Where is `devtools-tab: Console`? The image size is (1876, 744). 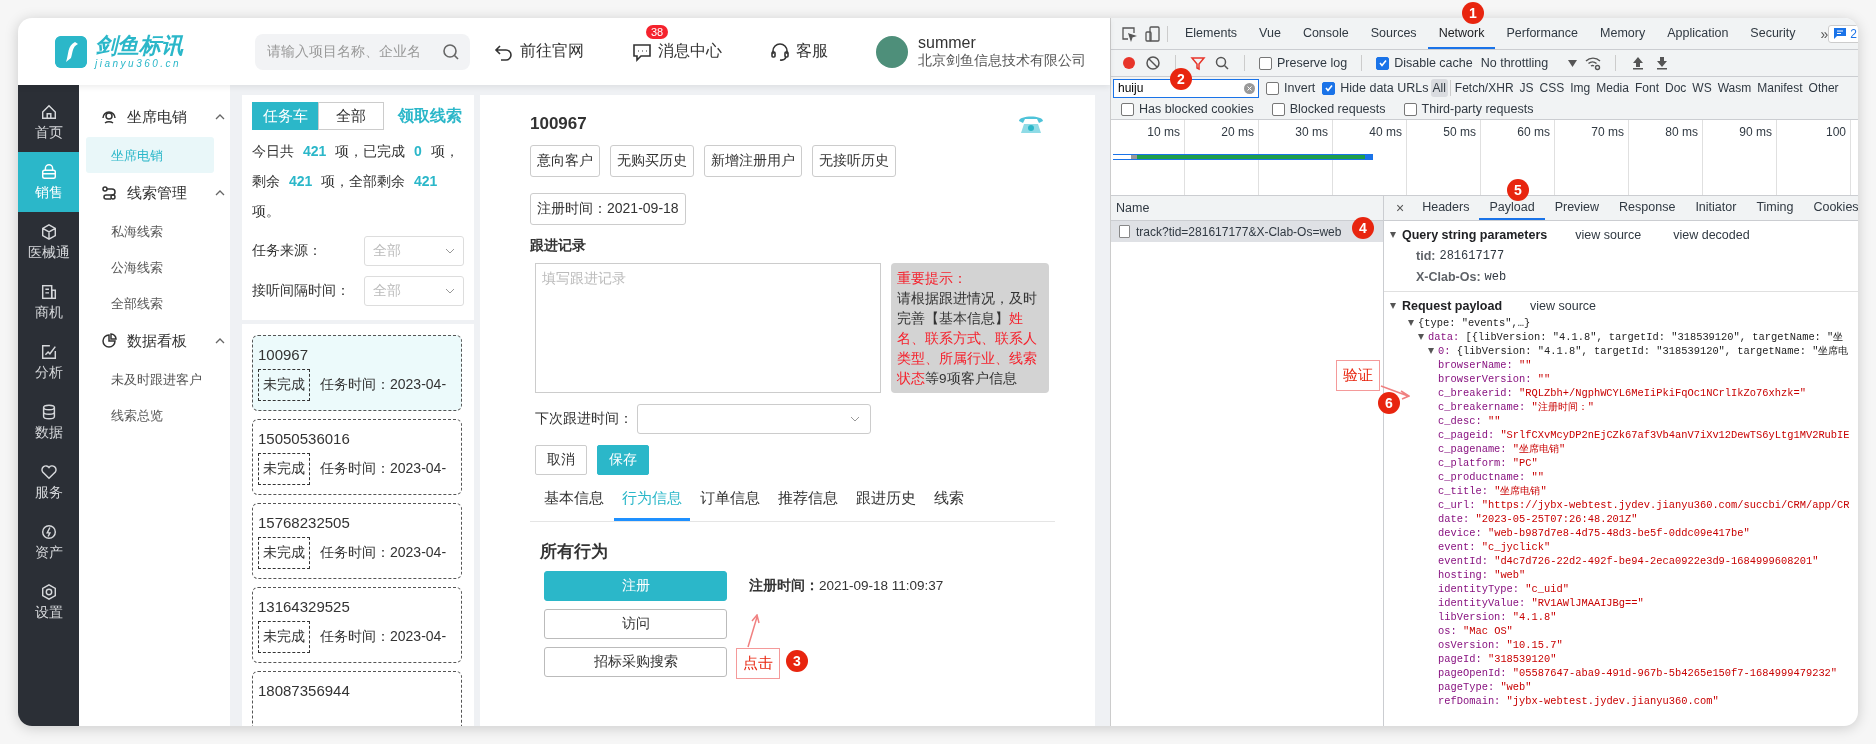 devtools-tab: Console is located at coordinates (1325, 33).